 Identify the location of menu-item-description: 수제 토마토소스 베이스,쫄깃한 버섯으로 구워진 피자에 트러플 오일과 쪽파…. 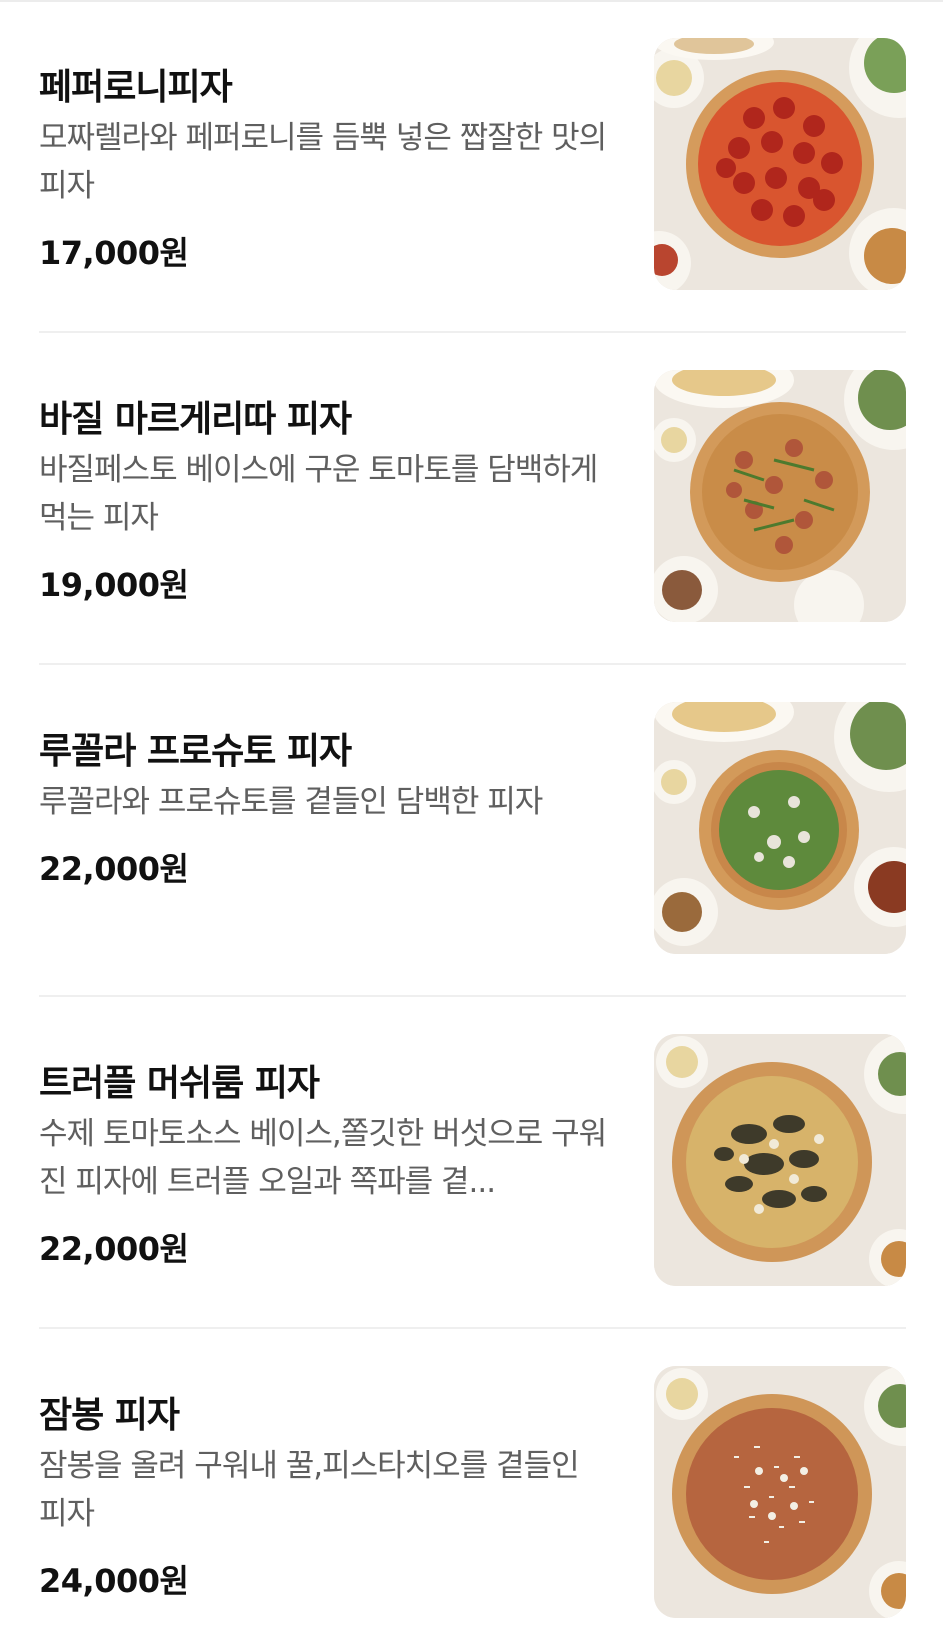
(323, 1158).